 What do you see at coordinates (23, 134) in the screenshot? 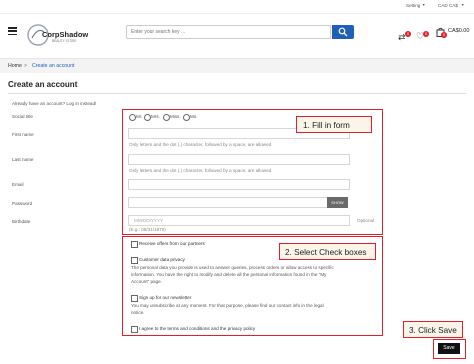
I see `first-name-label: First name` at bounding box center [23, 134].